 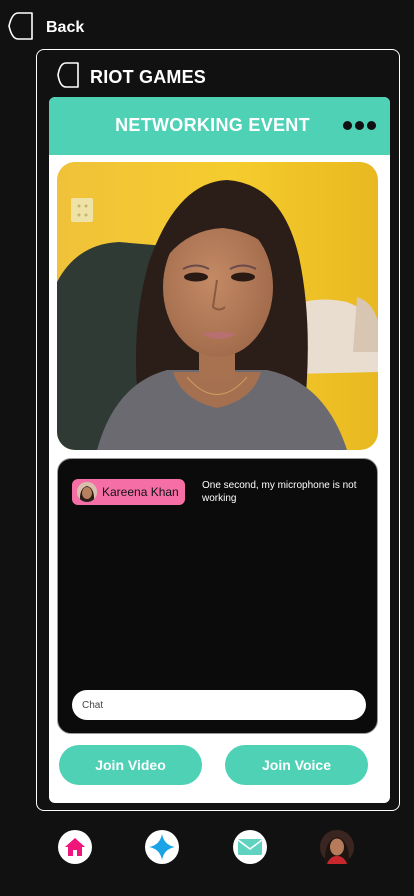 What do you see at coordinates (337, 847) in the screenshot?
I see `profile-avatar` at bounding box center [337, 847].